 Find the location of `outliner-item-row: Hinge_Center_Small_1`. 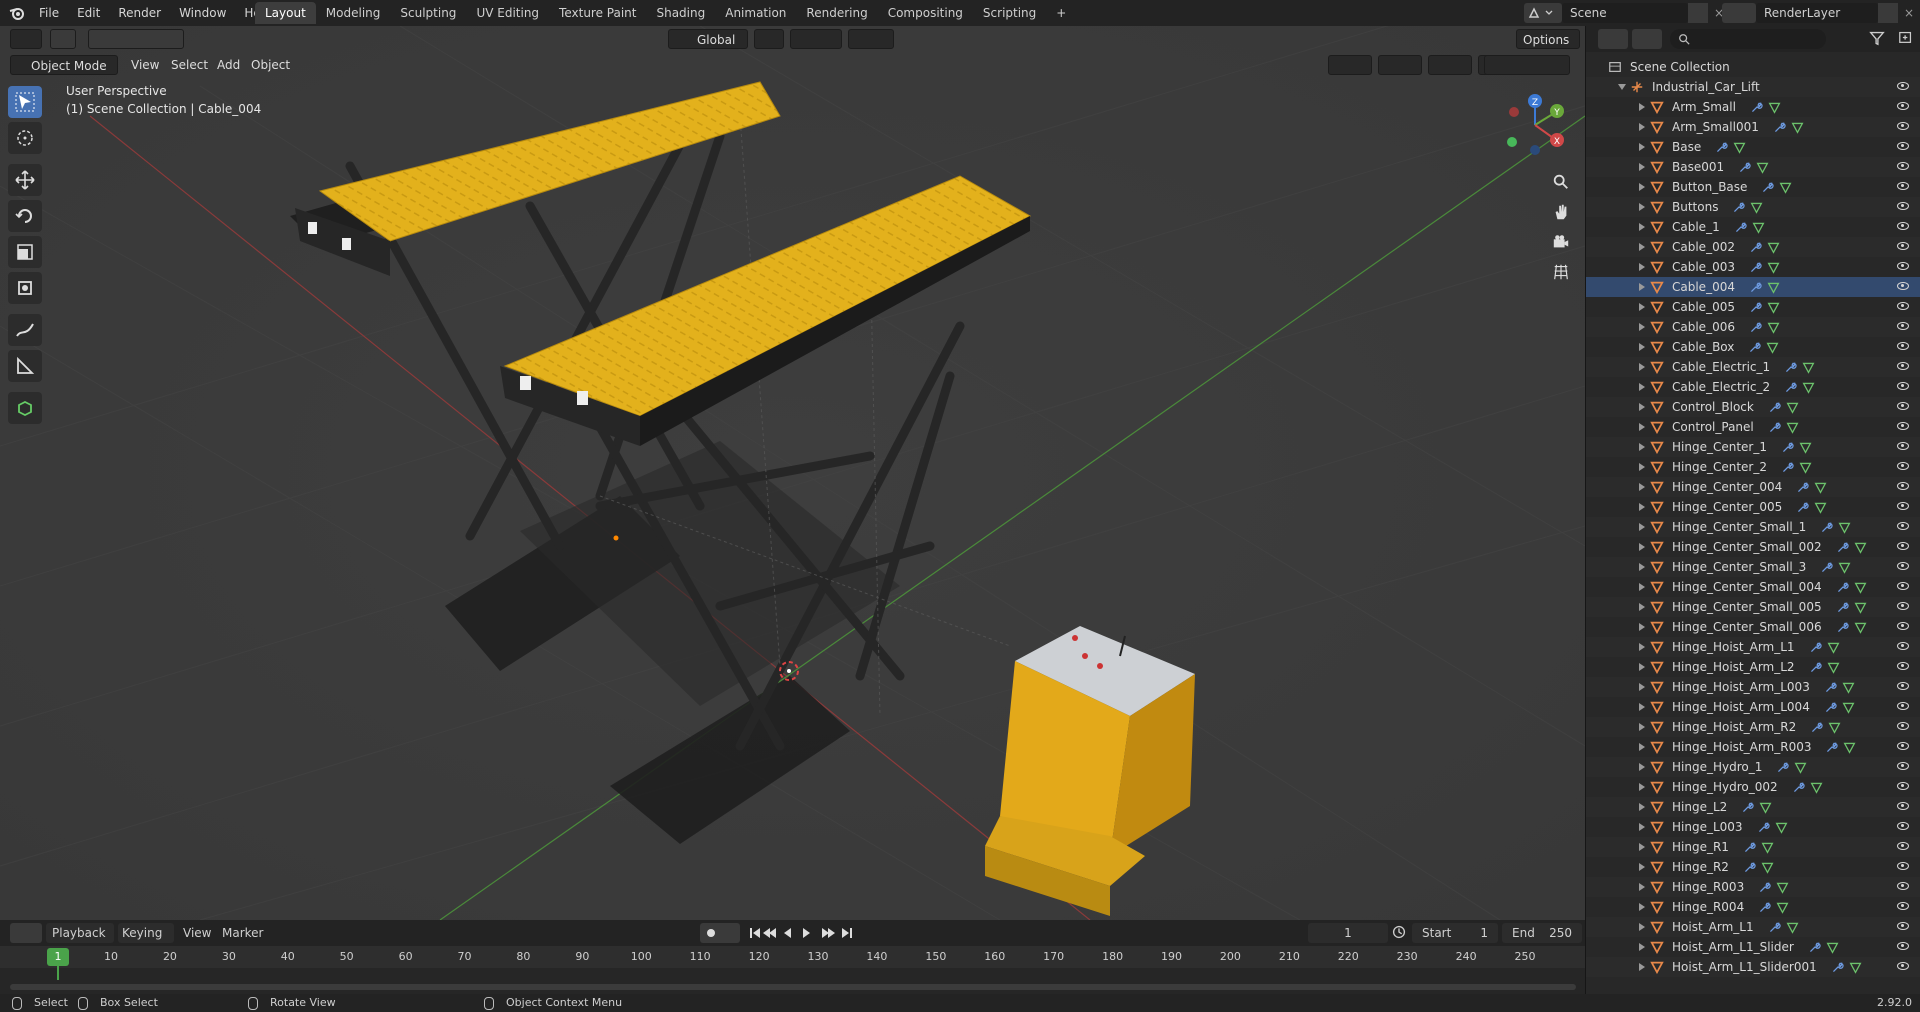

outliner-item-row: Hinge_Center_Small_1 is located at coordinates (1753, 527).